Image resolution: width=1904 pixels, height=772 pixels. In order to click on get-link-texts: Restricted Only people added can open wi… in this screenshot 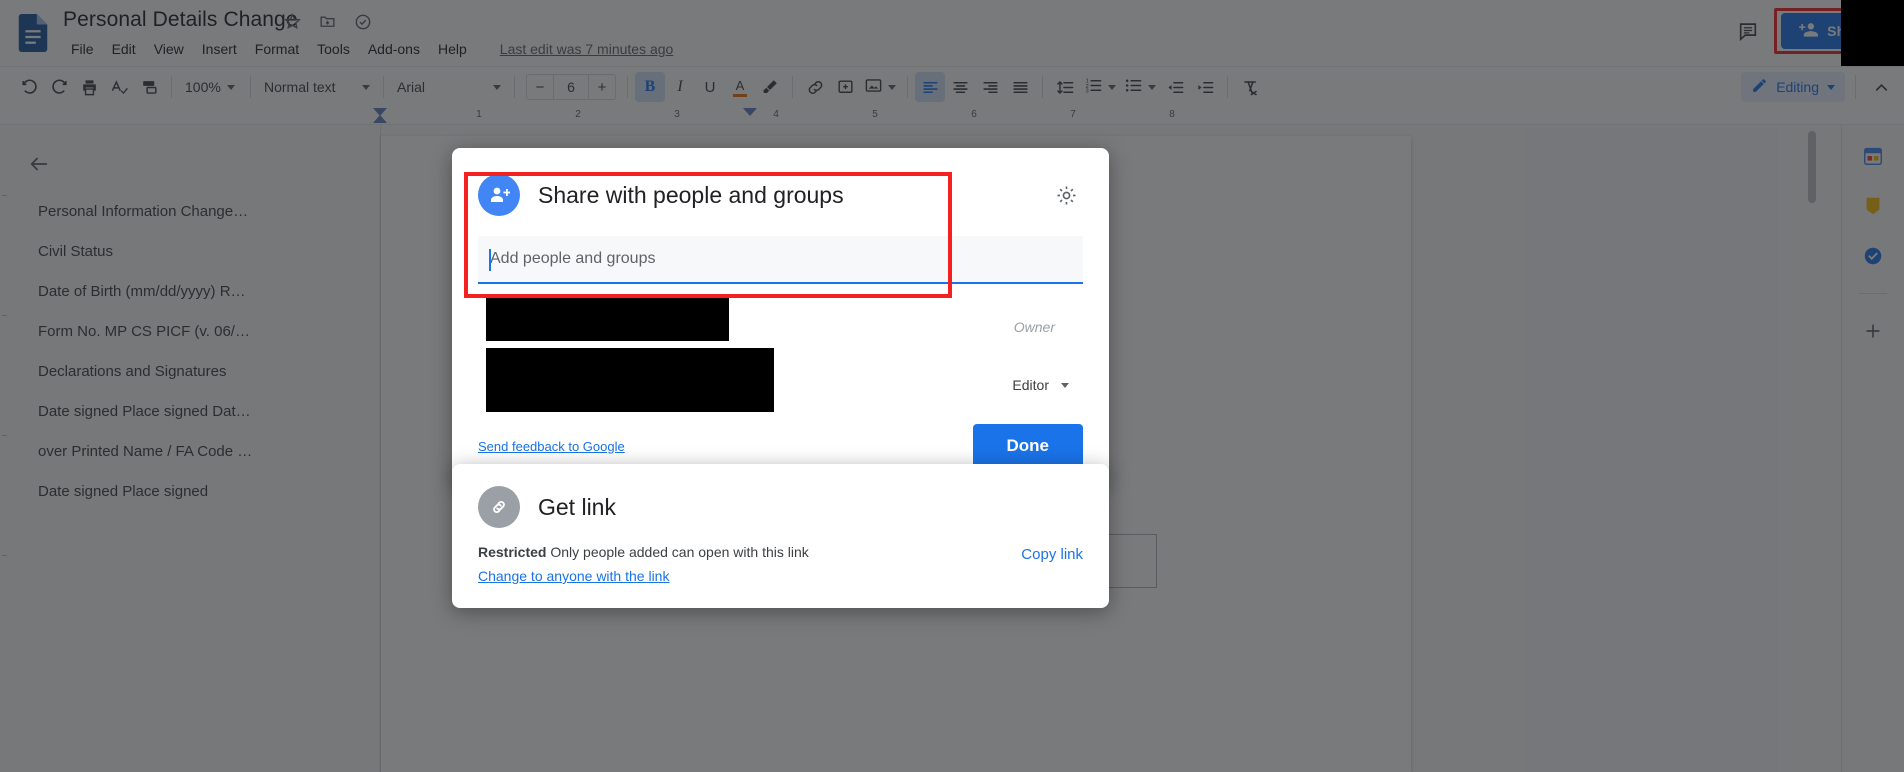, I will do `click(749, 564)`.